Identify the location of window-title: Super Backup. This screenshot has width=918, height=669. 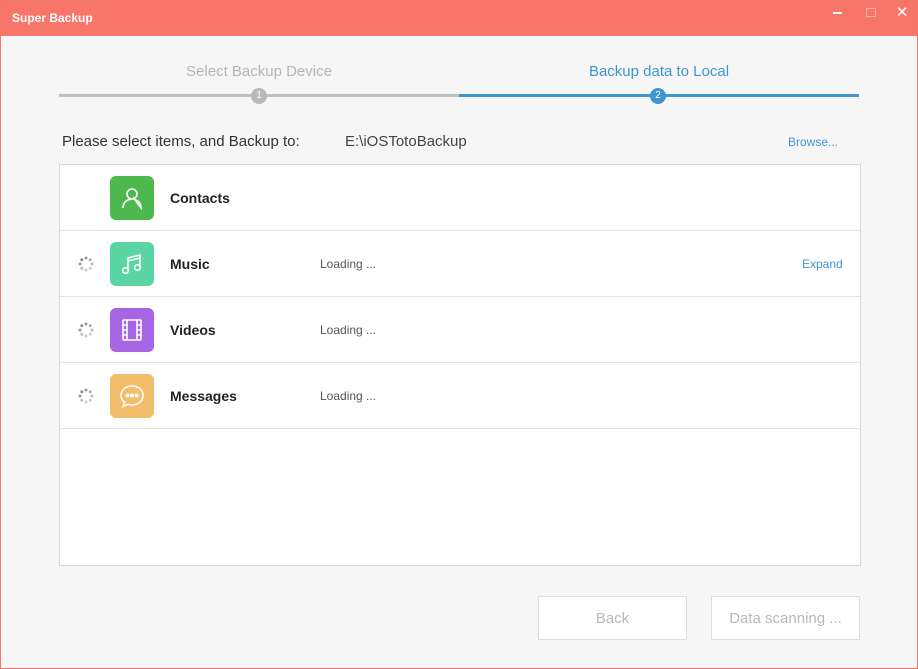
(52, 18).